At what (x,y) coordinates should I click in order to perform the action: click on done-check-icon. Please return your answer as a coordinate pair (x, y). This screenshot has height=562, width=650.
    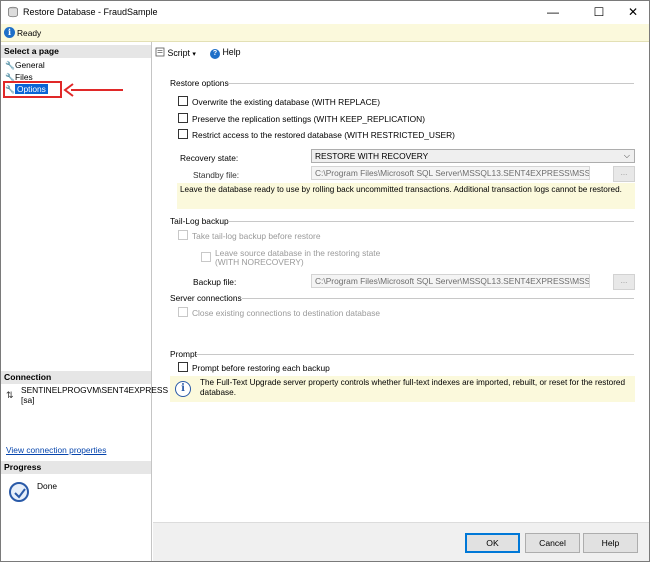
    Looking at the image, I should click on (19, 492).